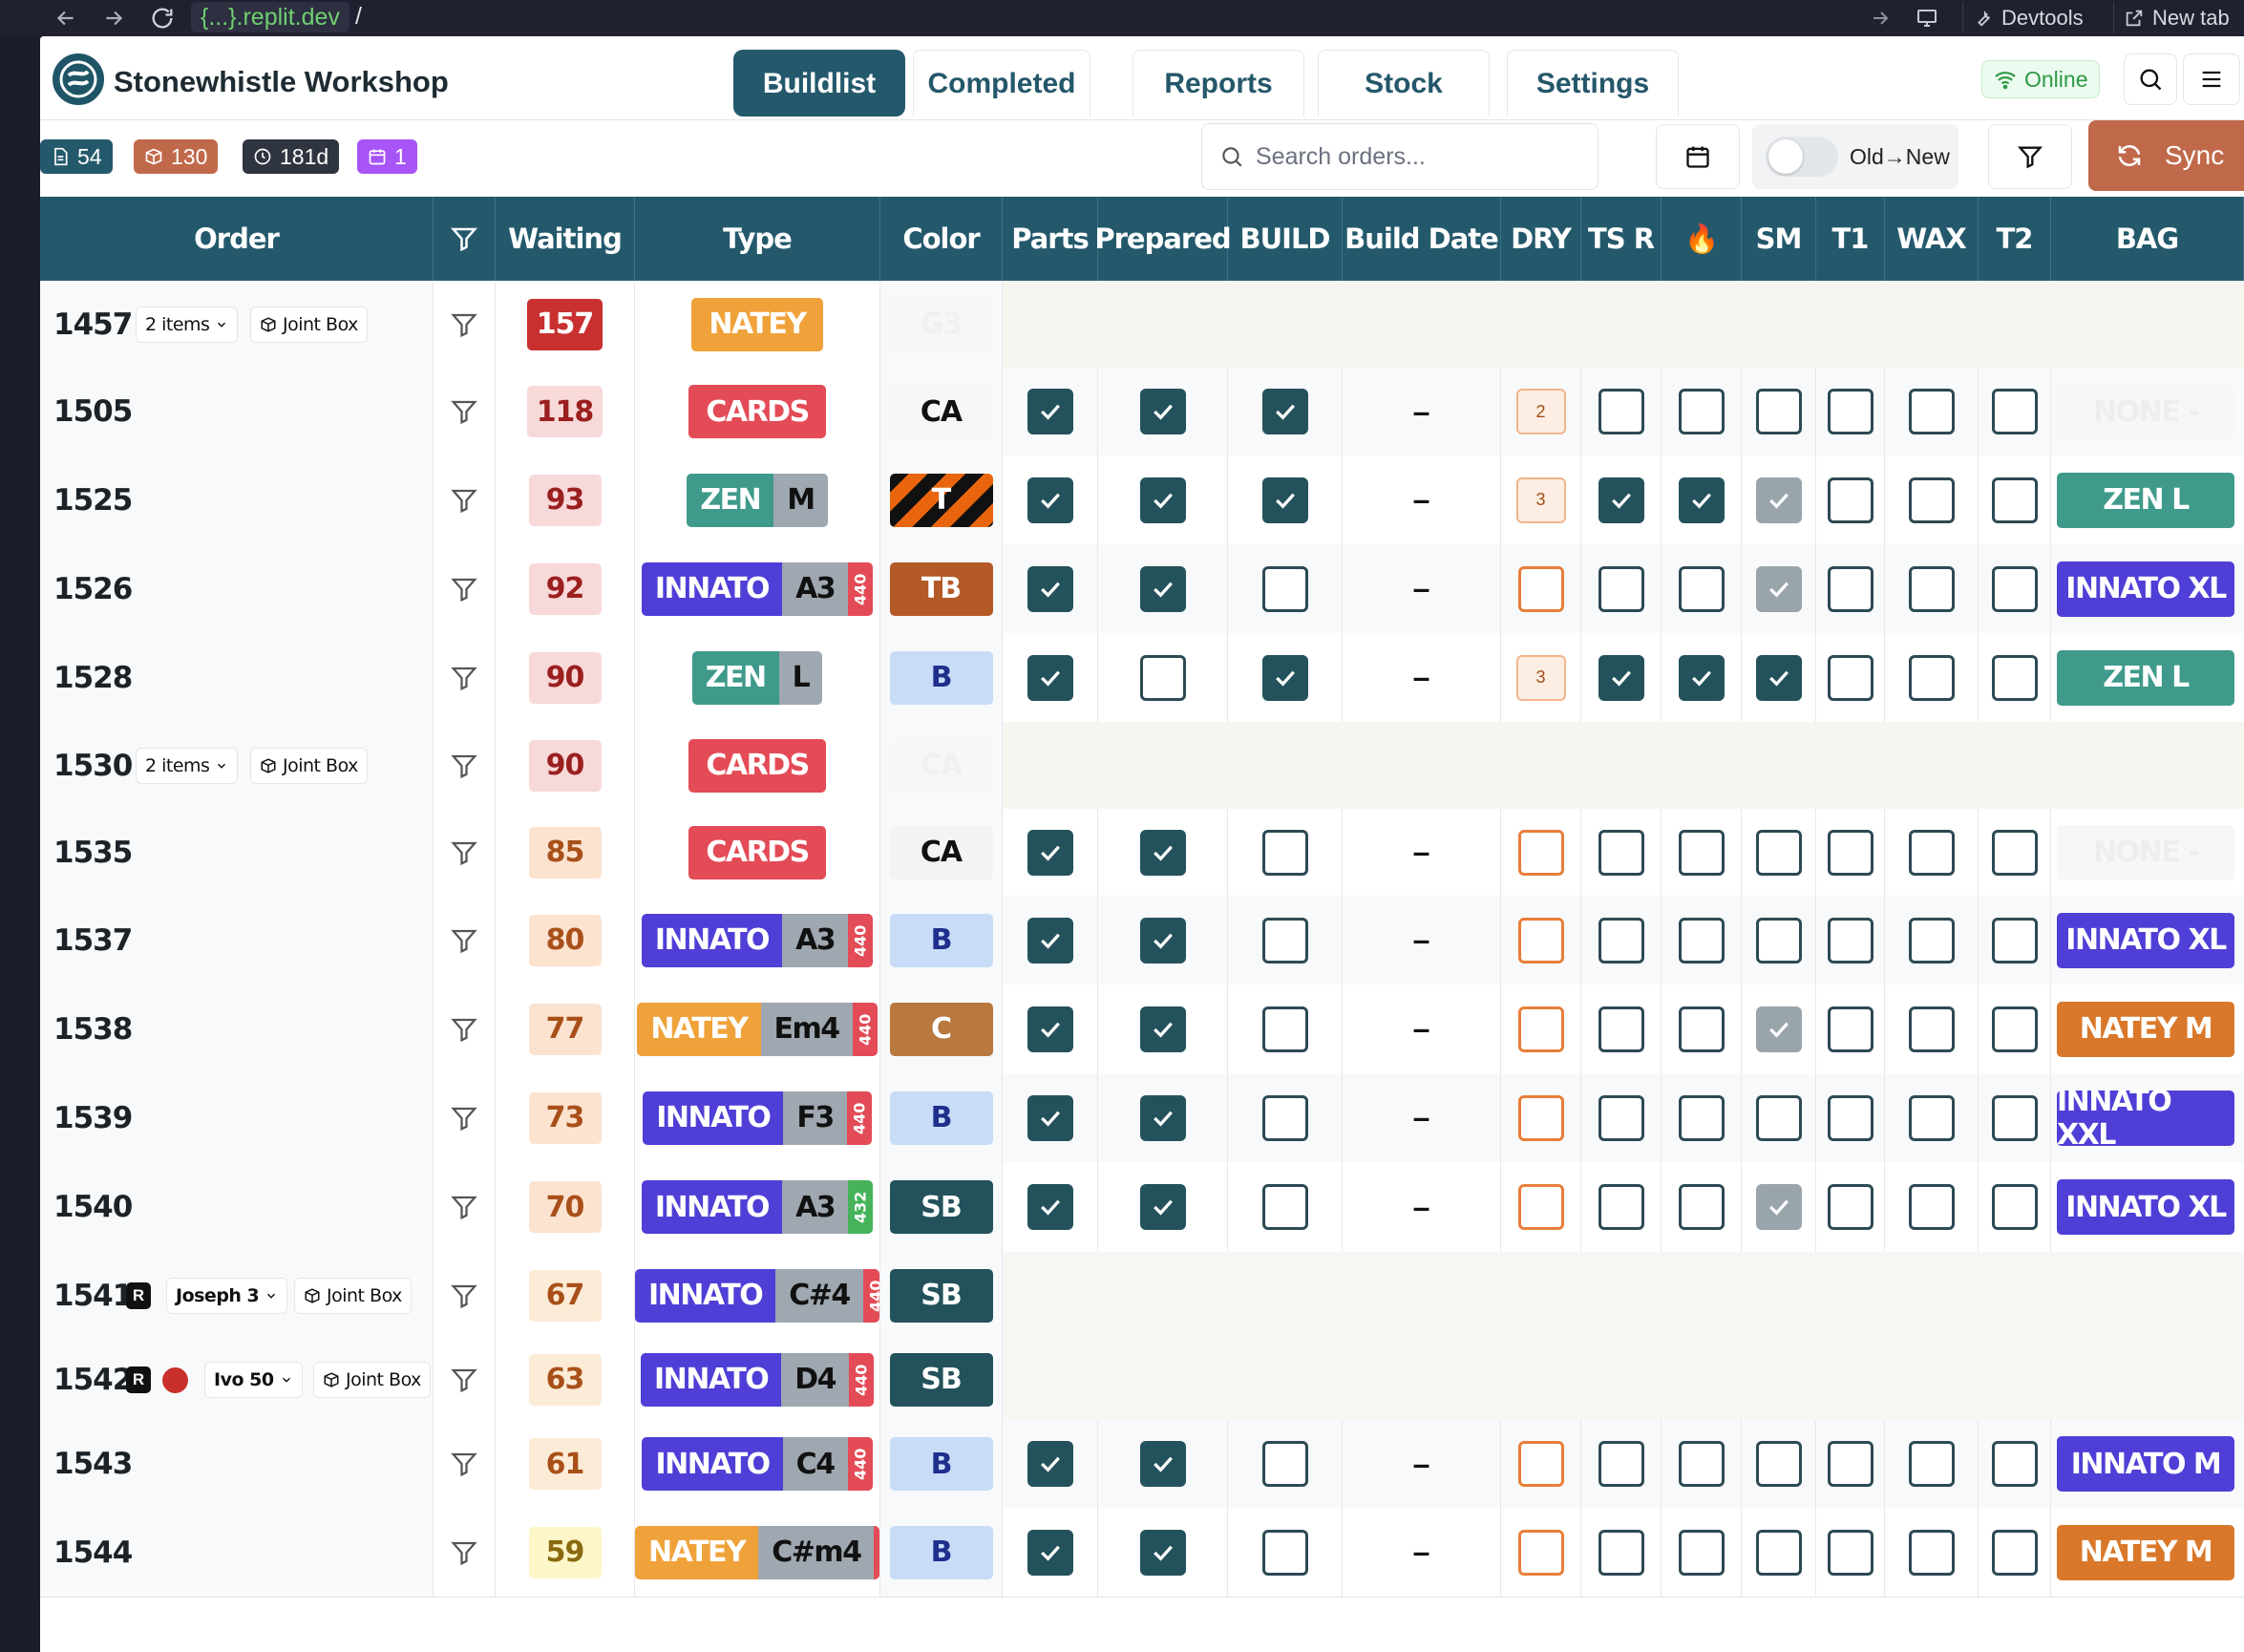 The width and height of the screenshot is (2244, 1652). What do you see at coordinates (757, 411) in the screenshot?
I see `instrument-type: CARDS` at bounding box center [757, 411].